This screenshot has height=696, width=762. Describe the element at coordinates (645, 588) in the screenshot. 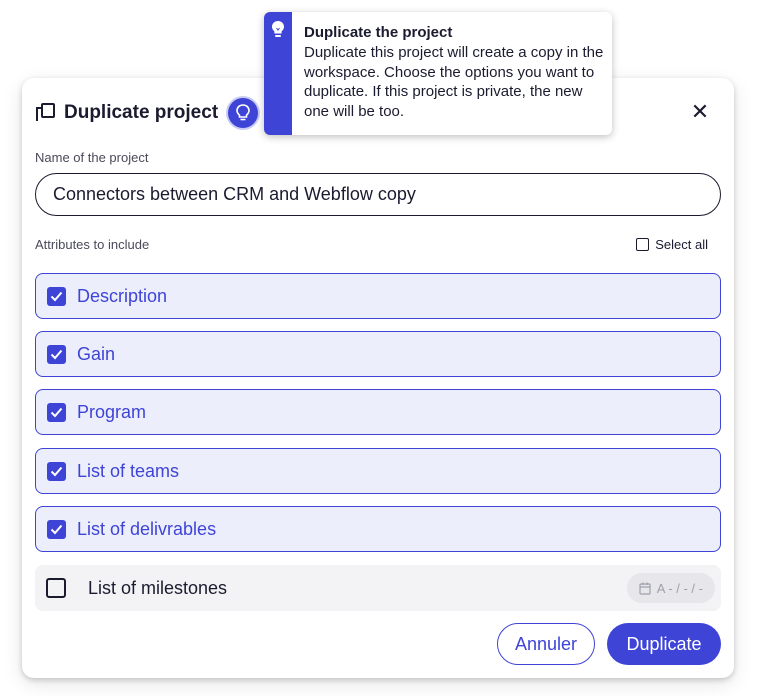

I see `calendar-icon` at that location.